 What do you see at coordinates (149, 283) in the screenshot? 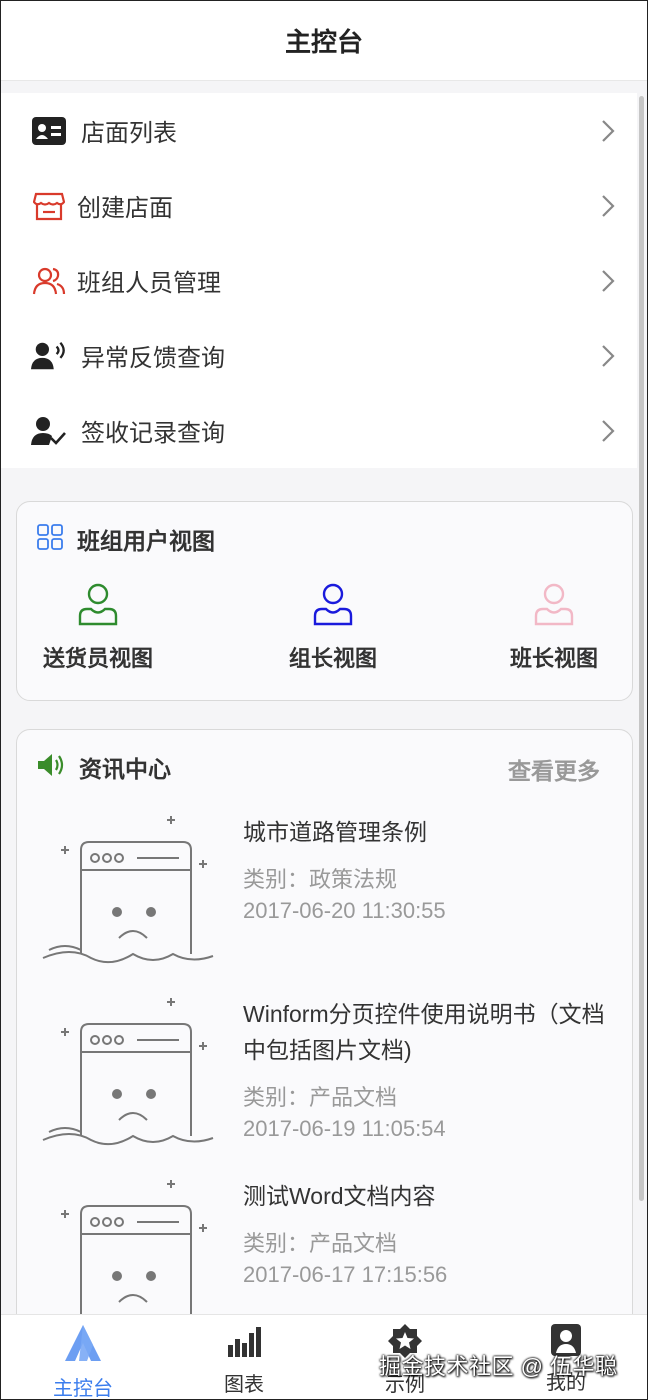
I see `menu-label: 班组人员管理` at bounding box center [149, 283].